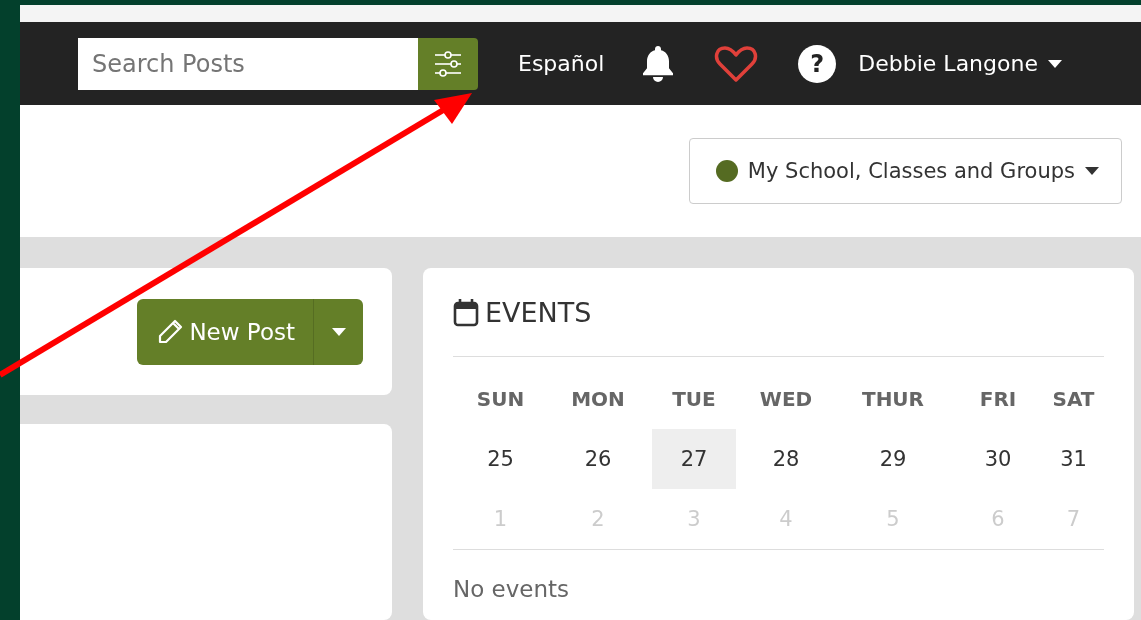 This screenshot has height=620, width=1141. Describe the element at coordinates (694, 459) in the screenshot. I see `calendar-day: 27` at that location.